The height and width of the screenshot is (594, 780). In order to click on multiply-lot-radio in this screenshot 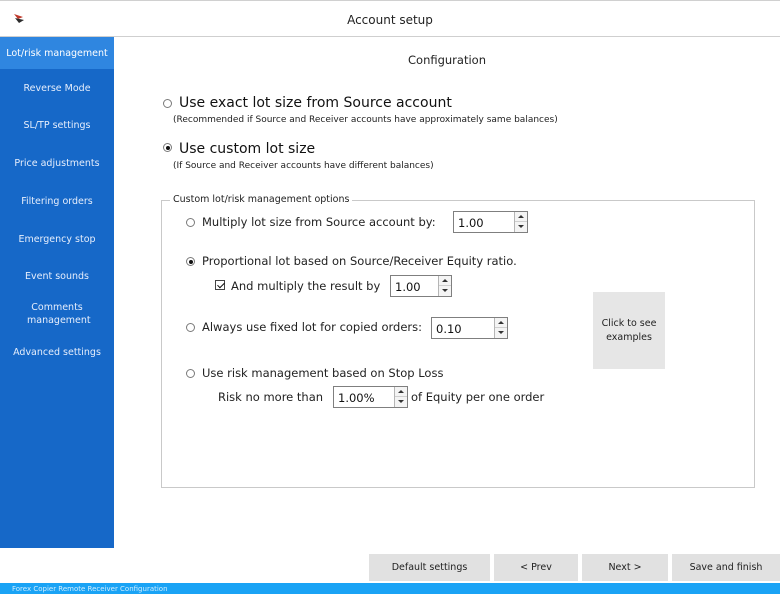, I will do `click(190, 222)`.